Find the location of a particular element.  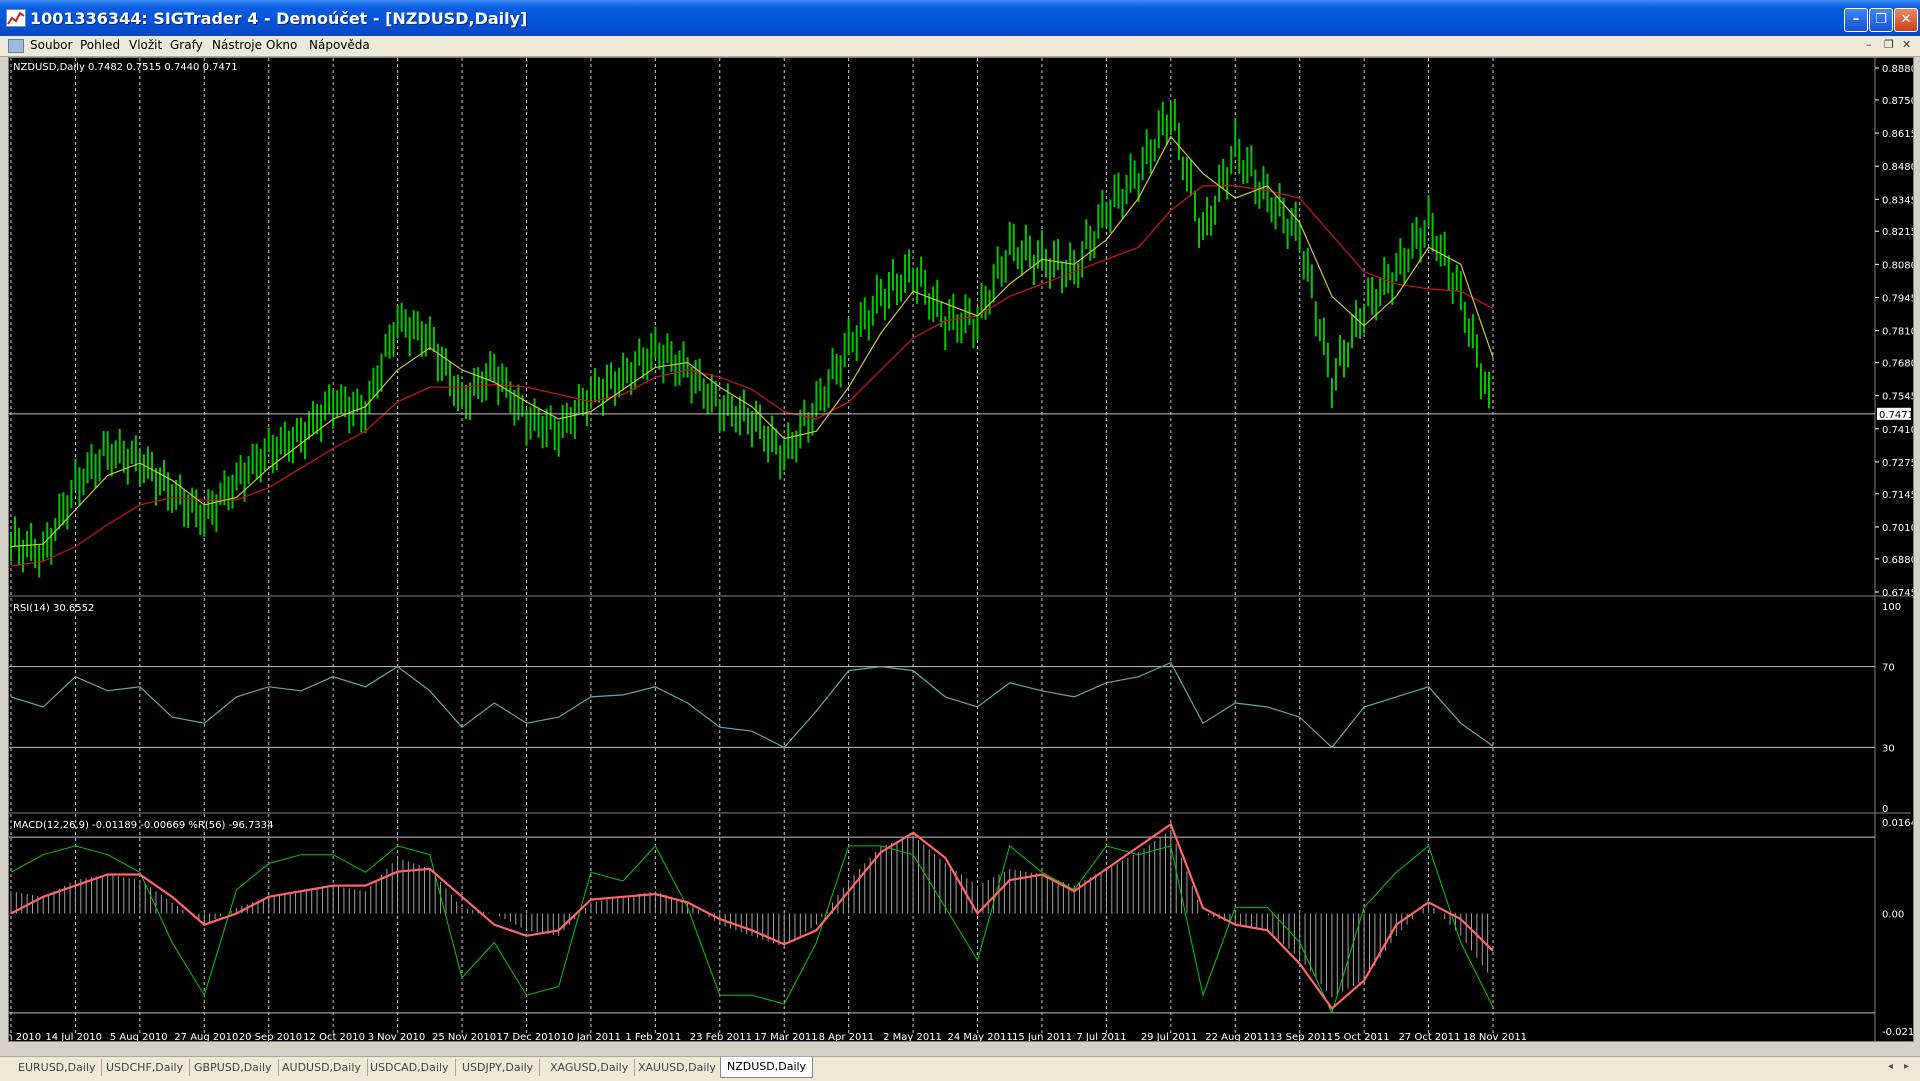

rsi-info-label: RSI(14) 30.6552 is located at coordinates (53, 608).